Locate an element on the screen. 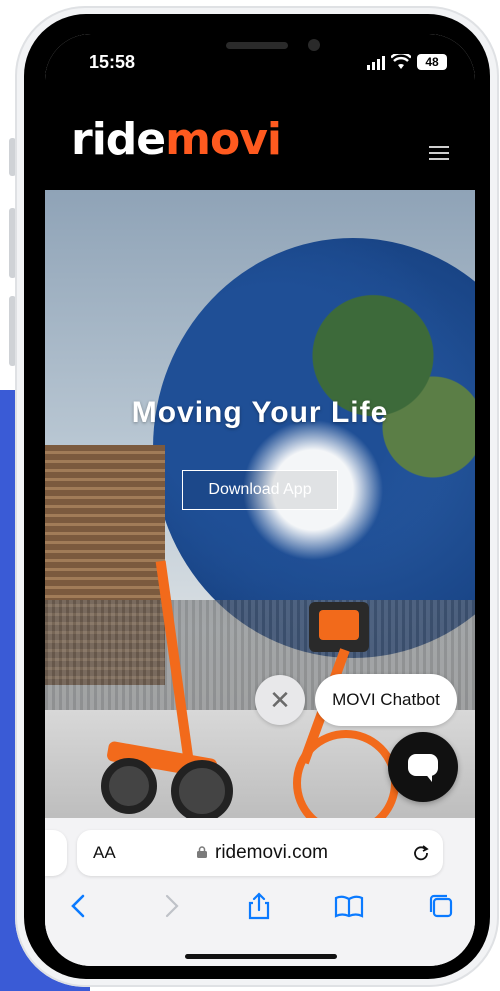 The height and width of the screenshot is (991, 500). close-icon: ✕ is located at coordinates (280, 700).